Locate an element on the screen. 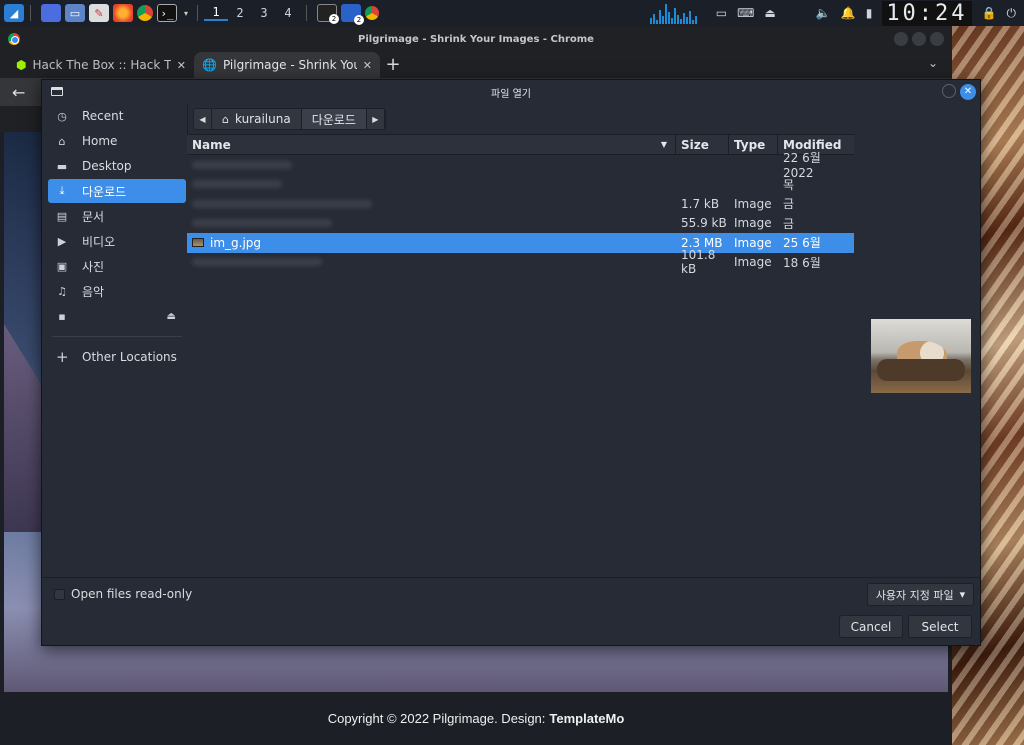 Image resolution: width=1024 pixels, height=745 pixels. readonly-label: Open files read-only is located at coordinates (132, 594).